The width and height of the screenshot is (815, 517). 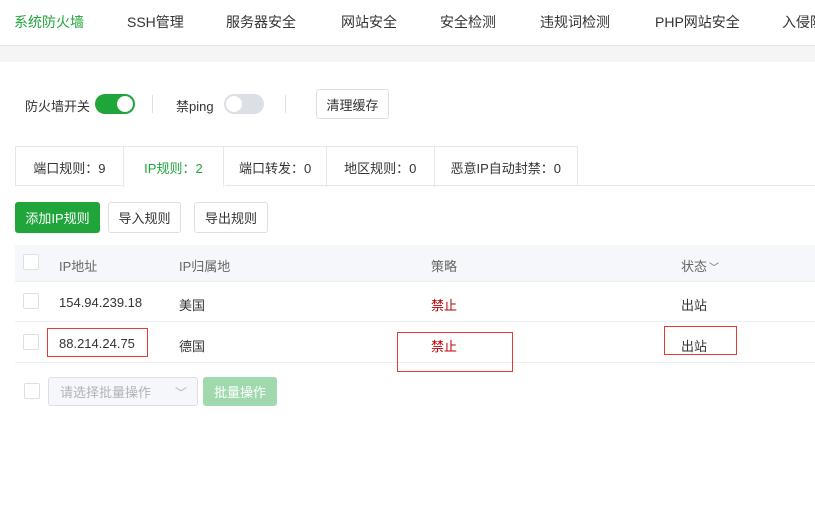 I want to click on tab-ip-rules: IP规则：2, so click(x=174, y=167).